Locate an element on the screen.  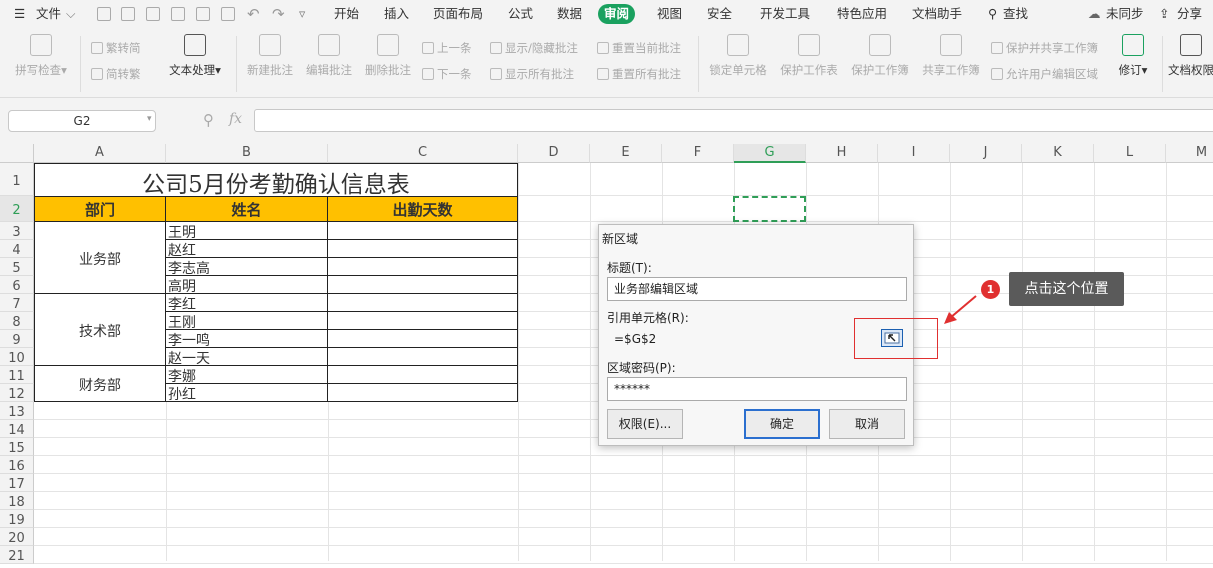
row-header-2: 2 is located at coordinates (17, 209).